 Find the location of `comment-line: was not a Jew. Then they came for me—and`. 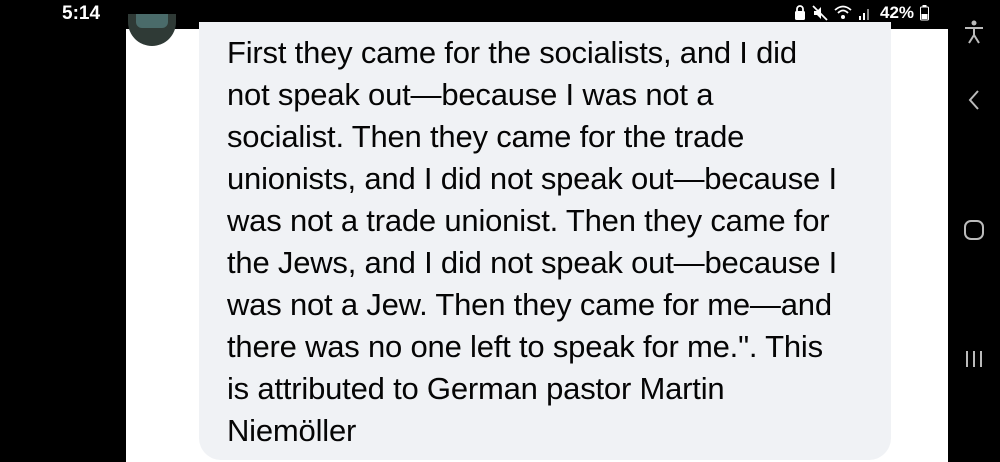

comment-line: was not a Jew. Then they came for me—and is located at coordinates (529, 304).